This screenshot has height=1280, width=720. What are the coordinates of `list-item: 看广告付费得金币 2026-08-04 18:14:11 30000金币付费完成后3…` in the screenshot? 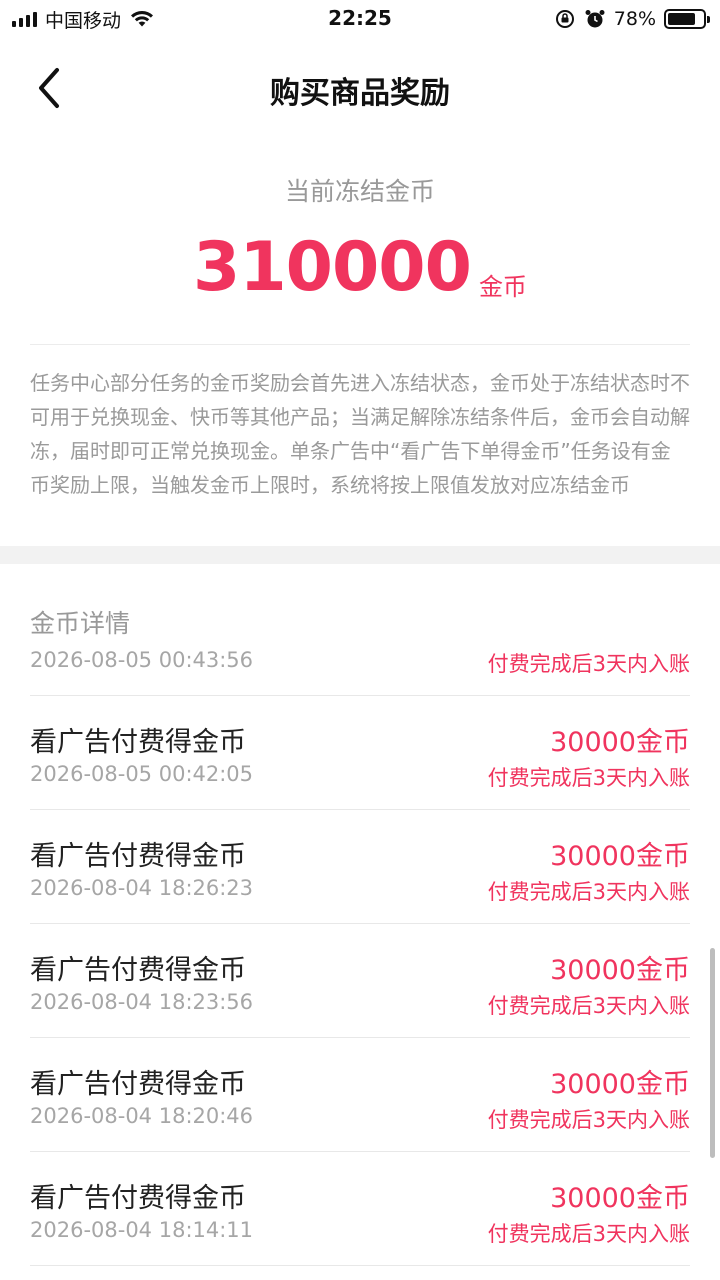 It's located at (360, 1209).